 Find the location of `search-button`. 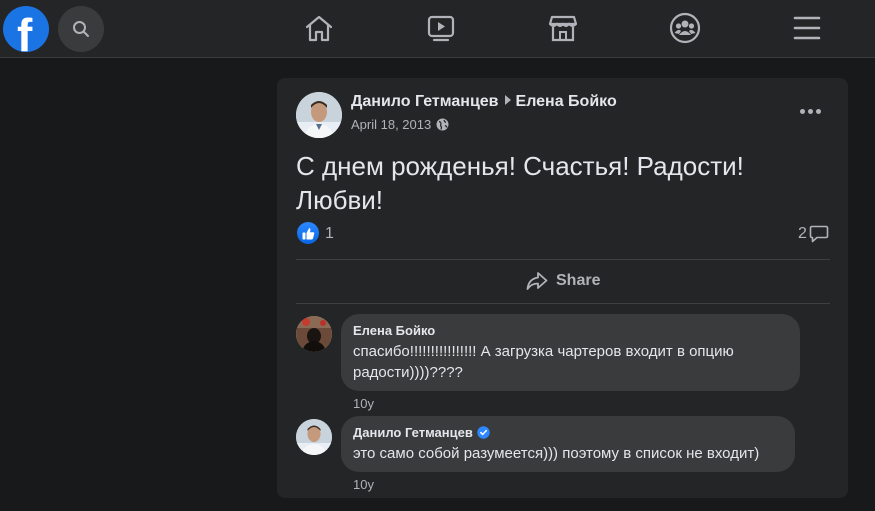

search-button is located at coordinates (81, 29).